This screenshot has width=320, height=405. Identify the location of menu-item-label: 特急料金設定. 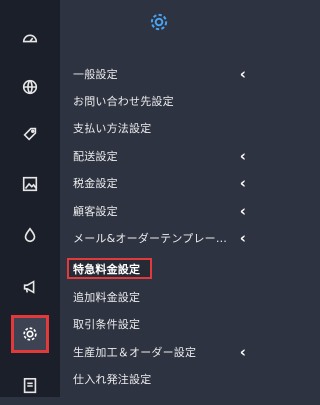
(107, 269).